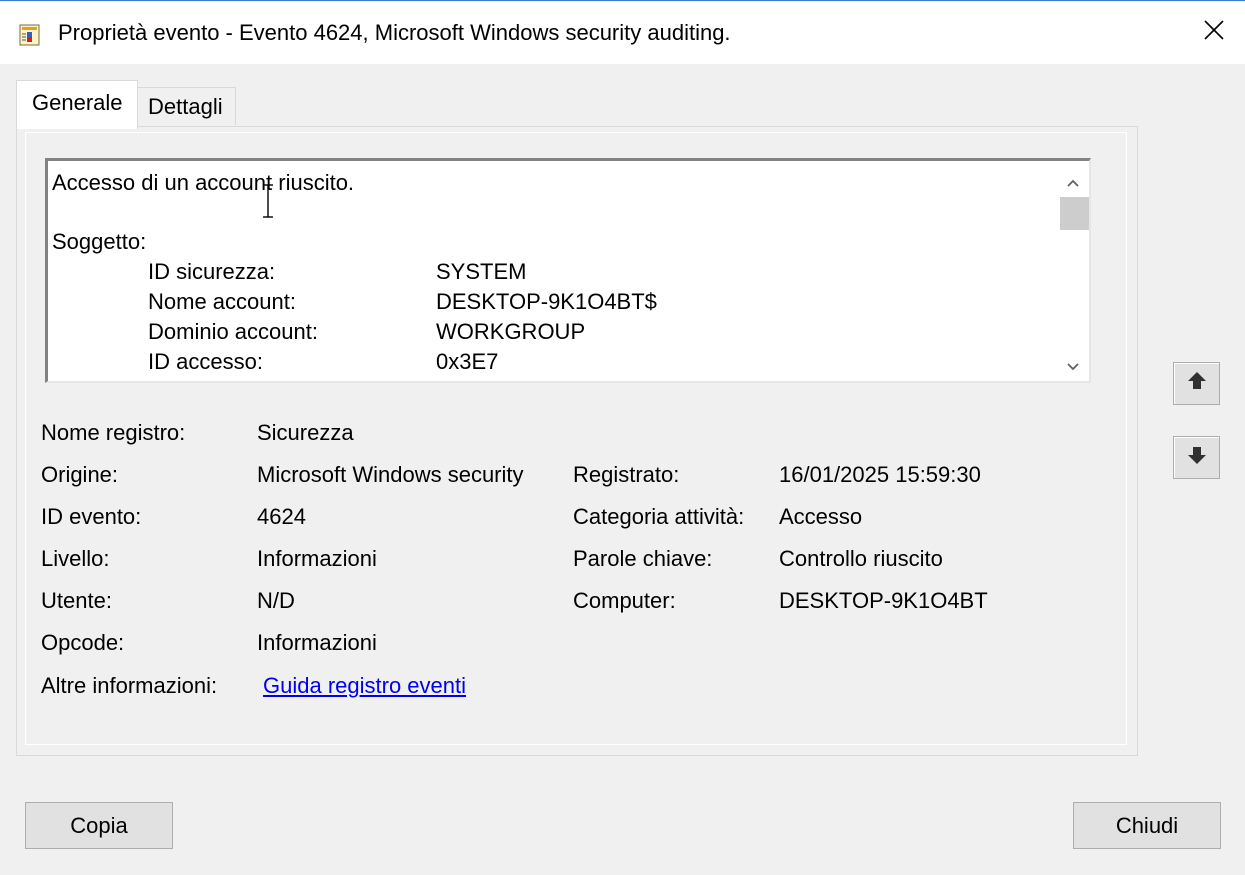 This screenshot has height=875, width=1245. What do you see at coordinates (83, 642) in the screenshot?
I see `label-opcode: Opcode:` at bounding box center [83, 642].